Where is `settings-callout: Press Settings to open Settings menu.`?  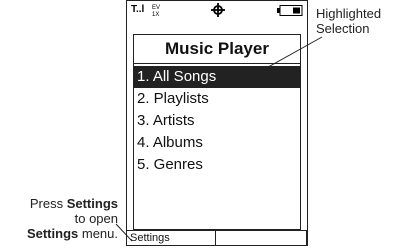
settings-callout: Press Settings to open Settings menu. is located at coordinates (59, 218).